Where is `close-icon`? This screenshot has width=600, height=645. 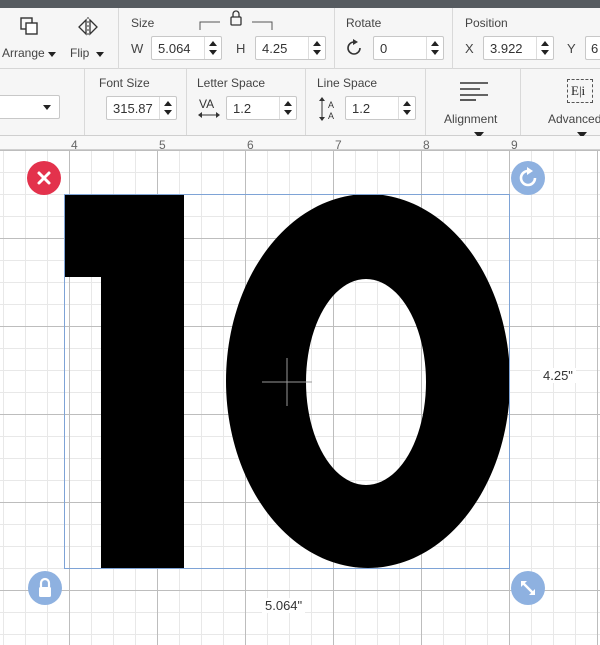
close-icon is located at coordinates (44, 178).